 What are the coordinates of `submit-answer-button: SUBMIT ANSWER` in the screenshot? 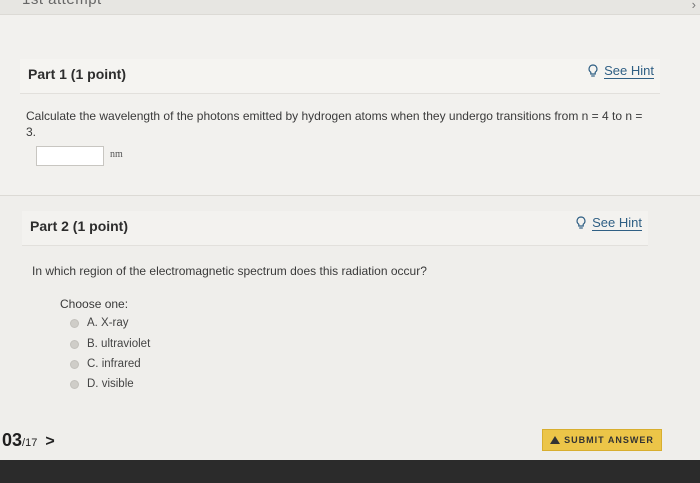 It's located at (602, 440).